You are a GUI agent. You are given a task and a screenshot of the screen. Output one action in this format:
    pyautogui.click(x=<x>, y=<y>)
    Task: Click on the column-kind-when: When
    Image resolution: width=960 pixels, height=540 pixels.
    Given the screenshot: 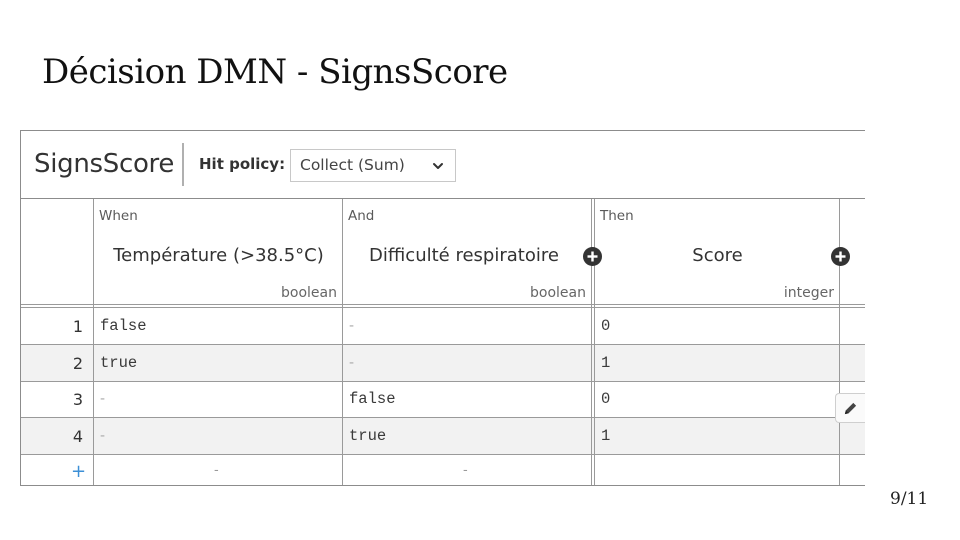 What is the action you would take?
    pyautogui.click(x=118, y=216)
    